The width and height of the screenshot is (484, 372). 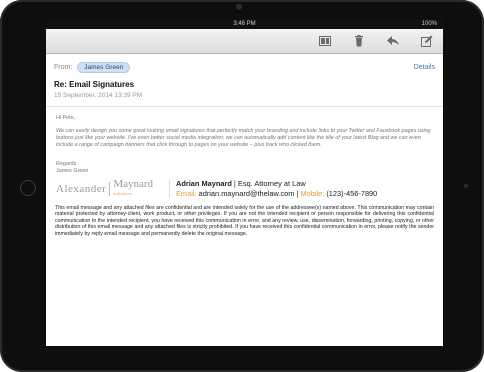 I want to click on status-bar: 3:46 PM 100%, so click(x=244, y=24).